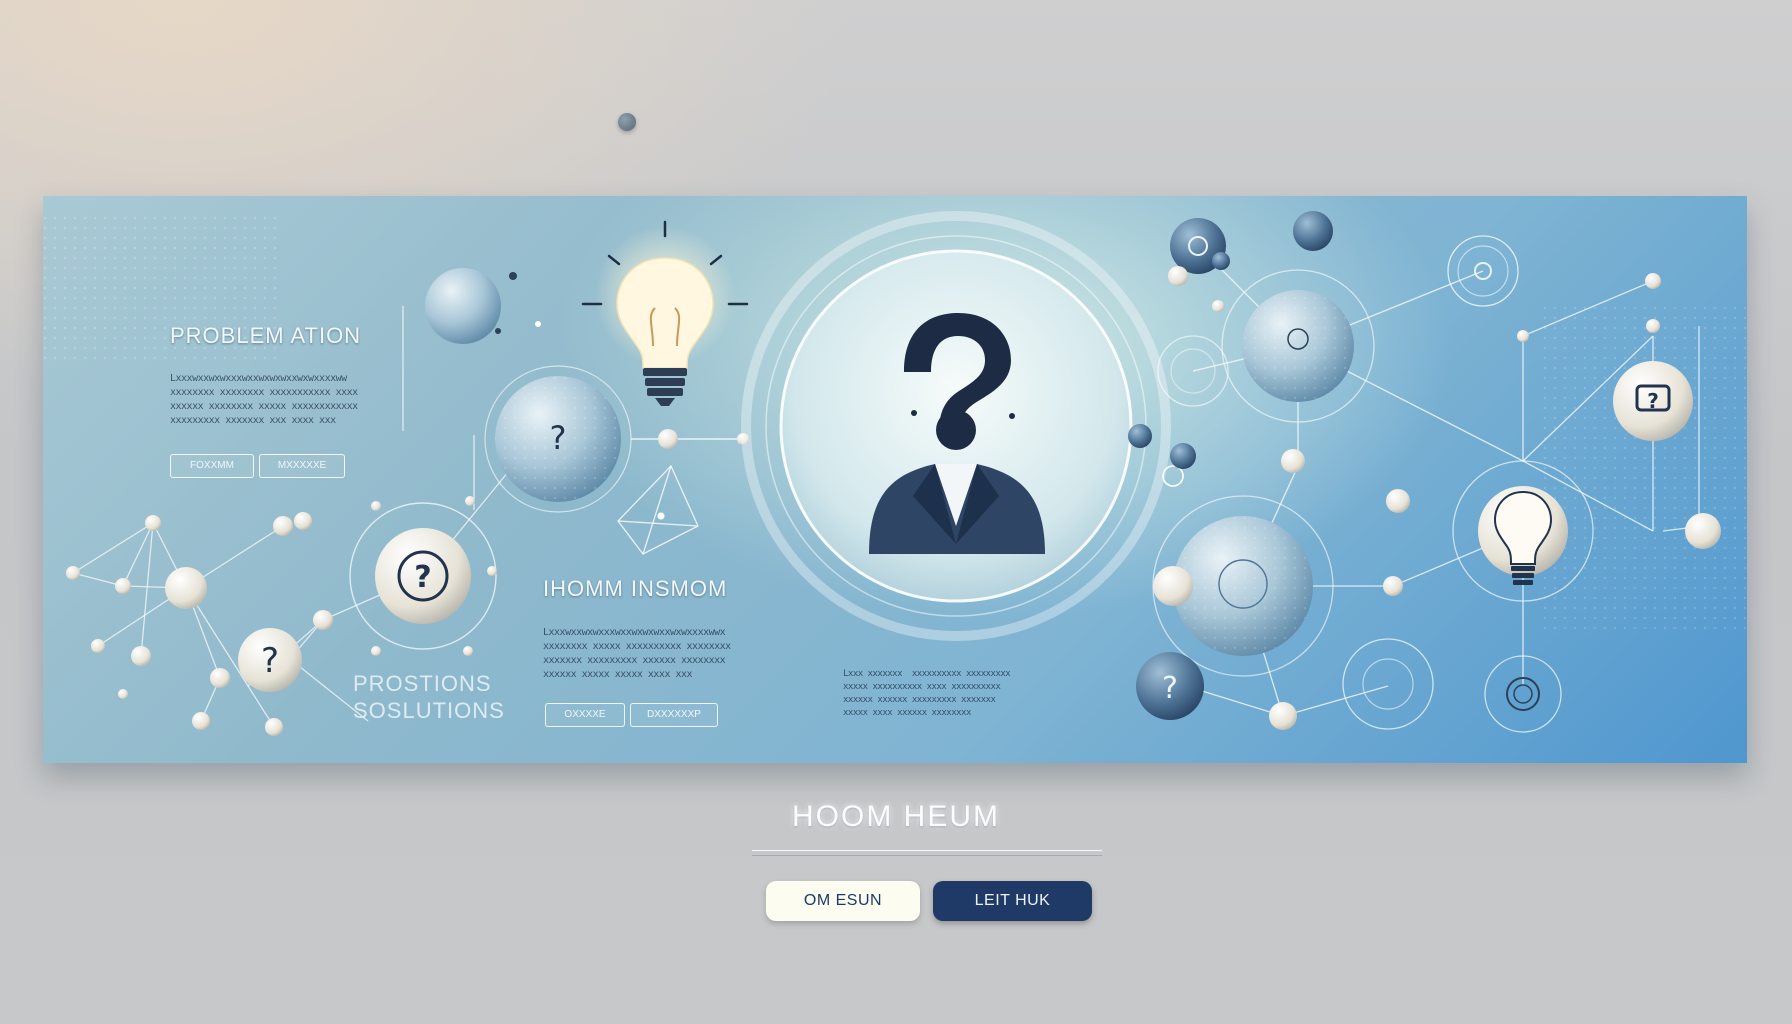 This screenshot has height=1024, width=1792. I want to click on insight-text-line: Lxxxwxxwxwxxxwxxwxwxwxxwxwxxxxwwx, so click(634, 632).